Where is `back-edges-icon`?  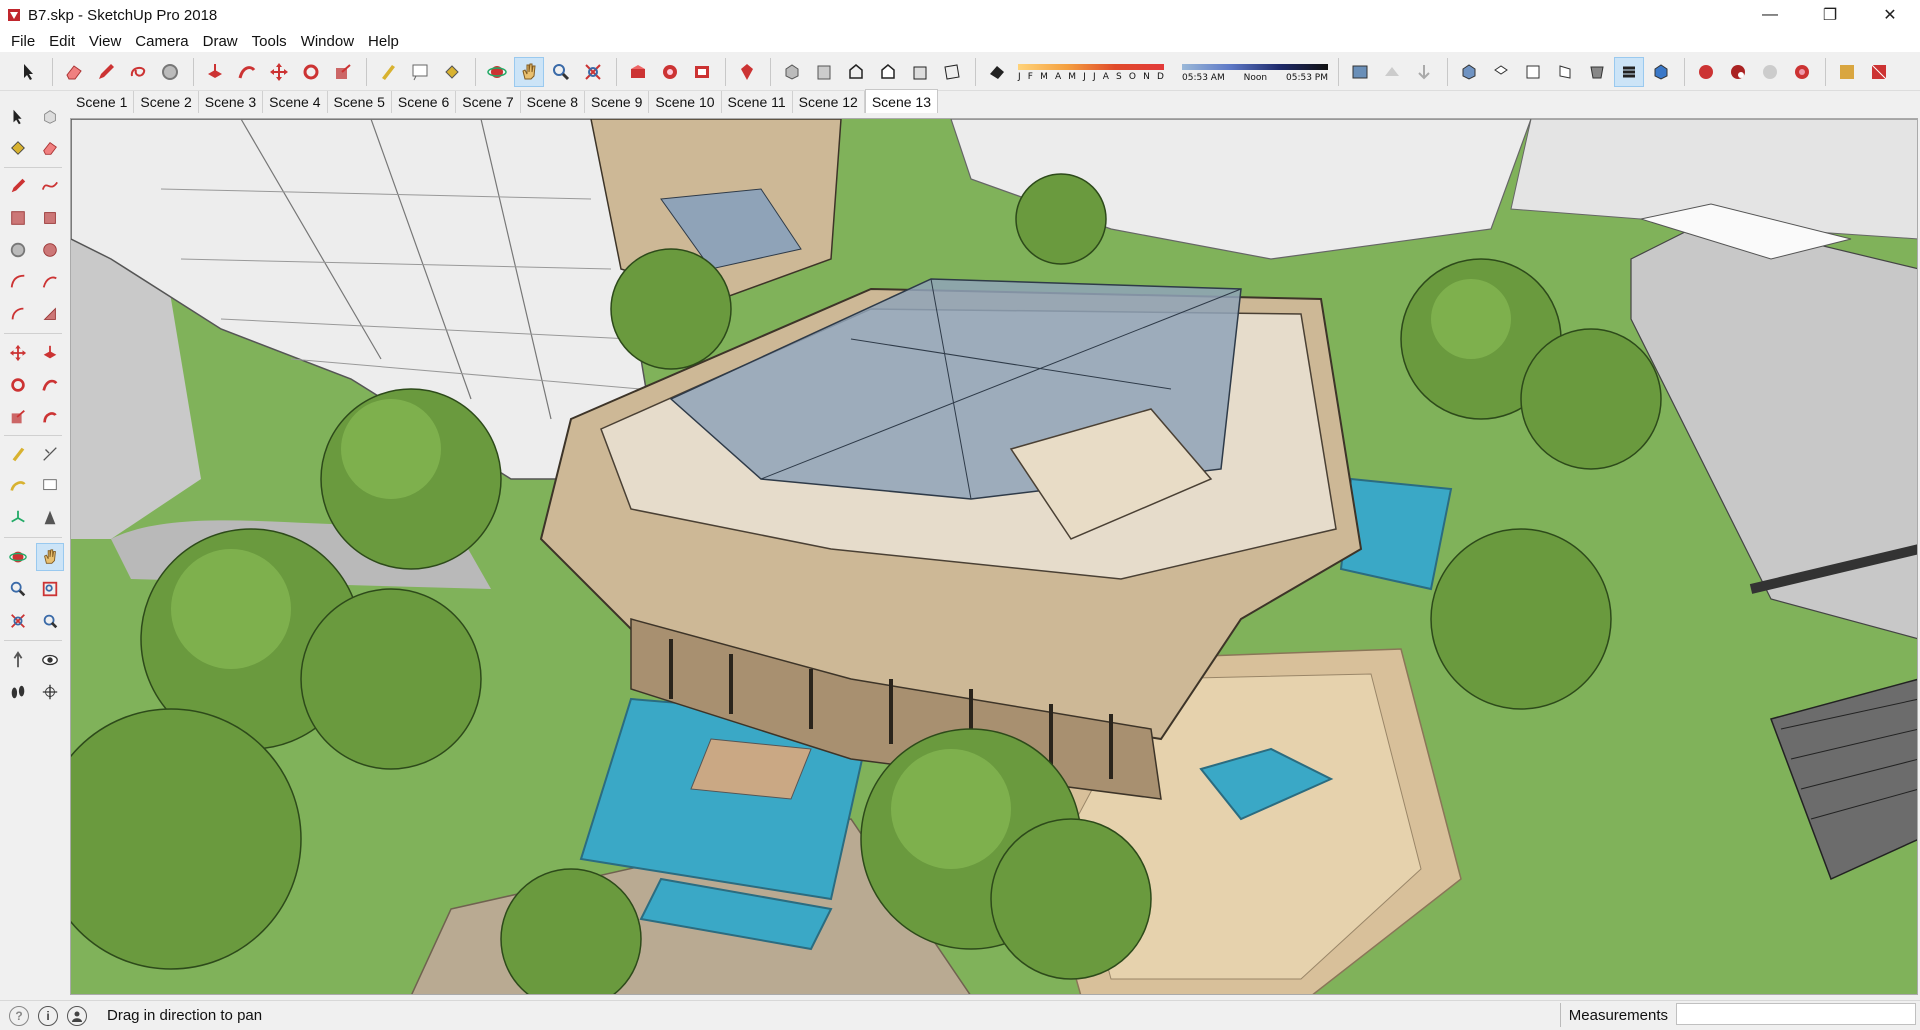 back-edges-icon is located at coordinates (824, 72).